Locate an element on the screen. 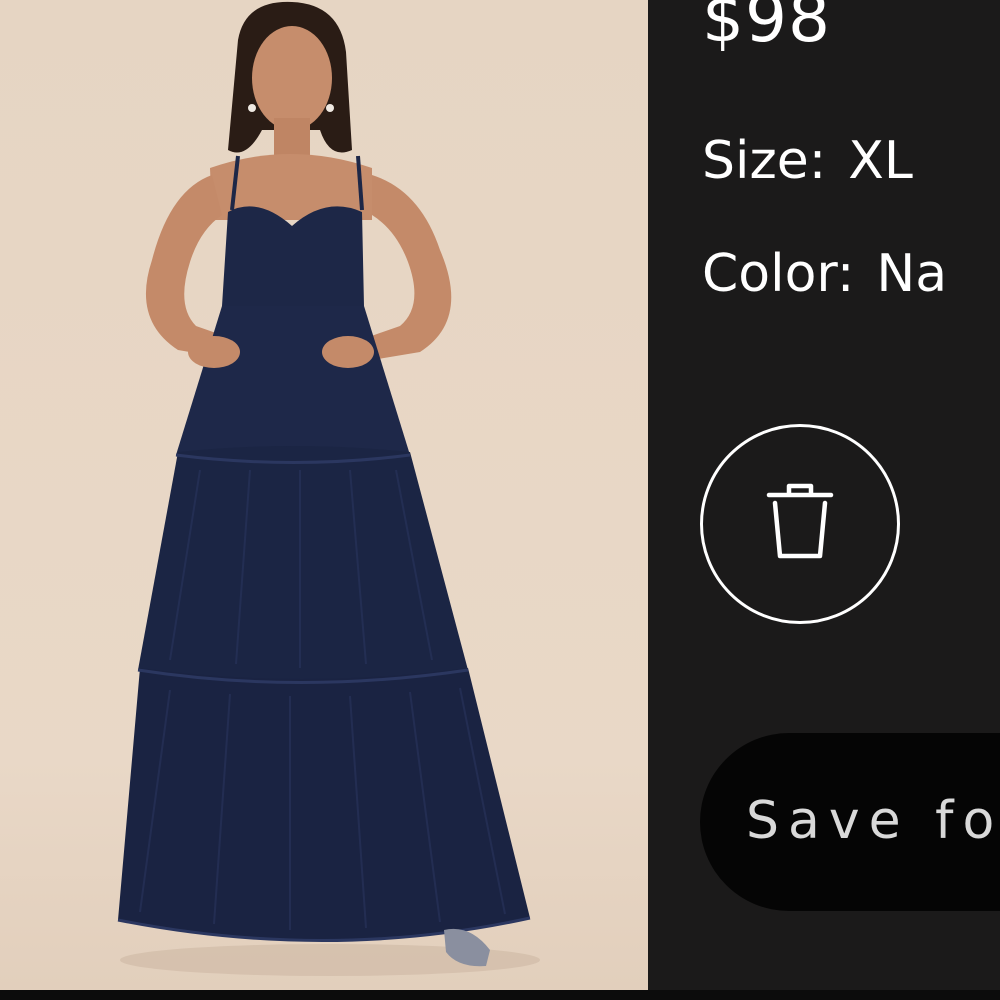 This screenshot has width=1000, height=1000. color-row: Color: Na is located at coordinates (824, 274).